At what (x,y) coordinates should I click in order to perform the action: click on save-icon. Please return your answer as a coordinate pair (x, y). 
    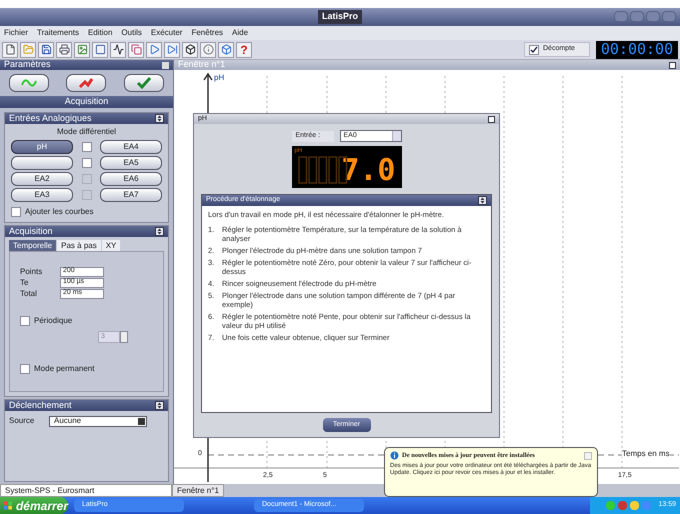
    Looking at the image, I should click on (46, 49).